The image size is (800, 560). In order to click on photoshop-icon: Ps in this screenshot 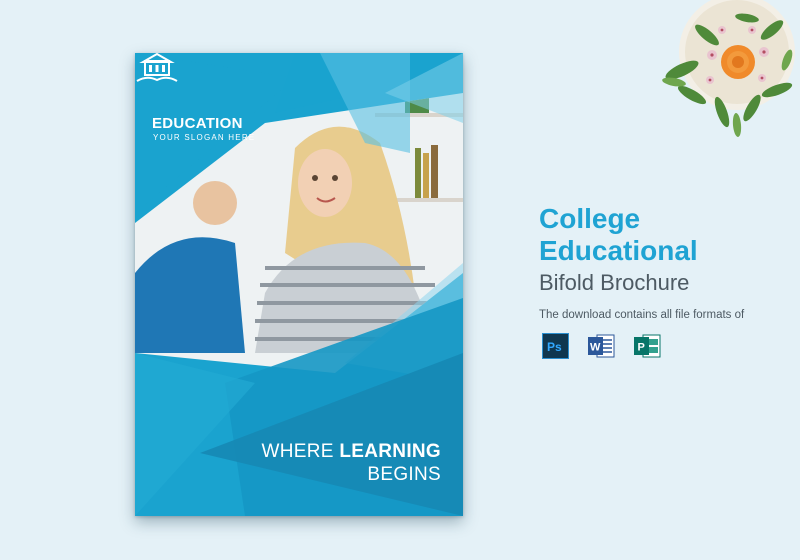, I will do `click(555, 346)`.